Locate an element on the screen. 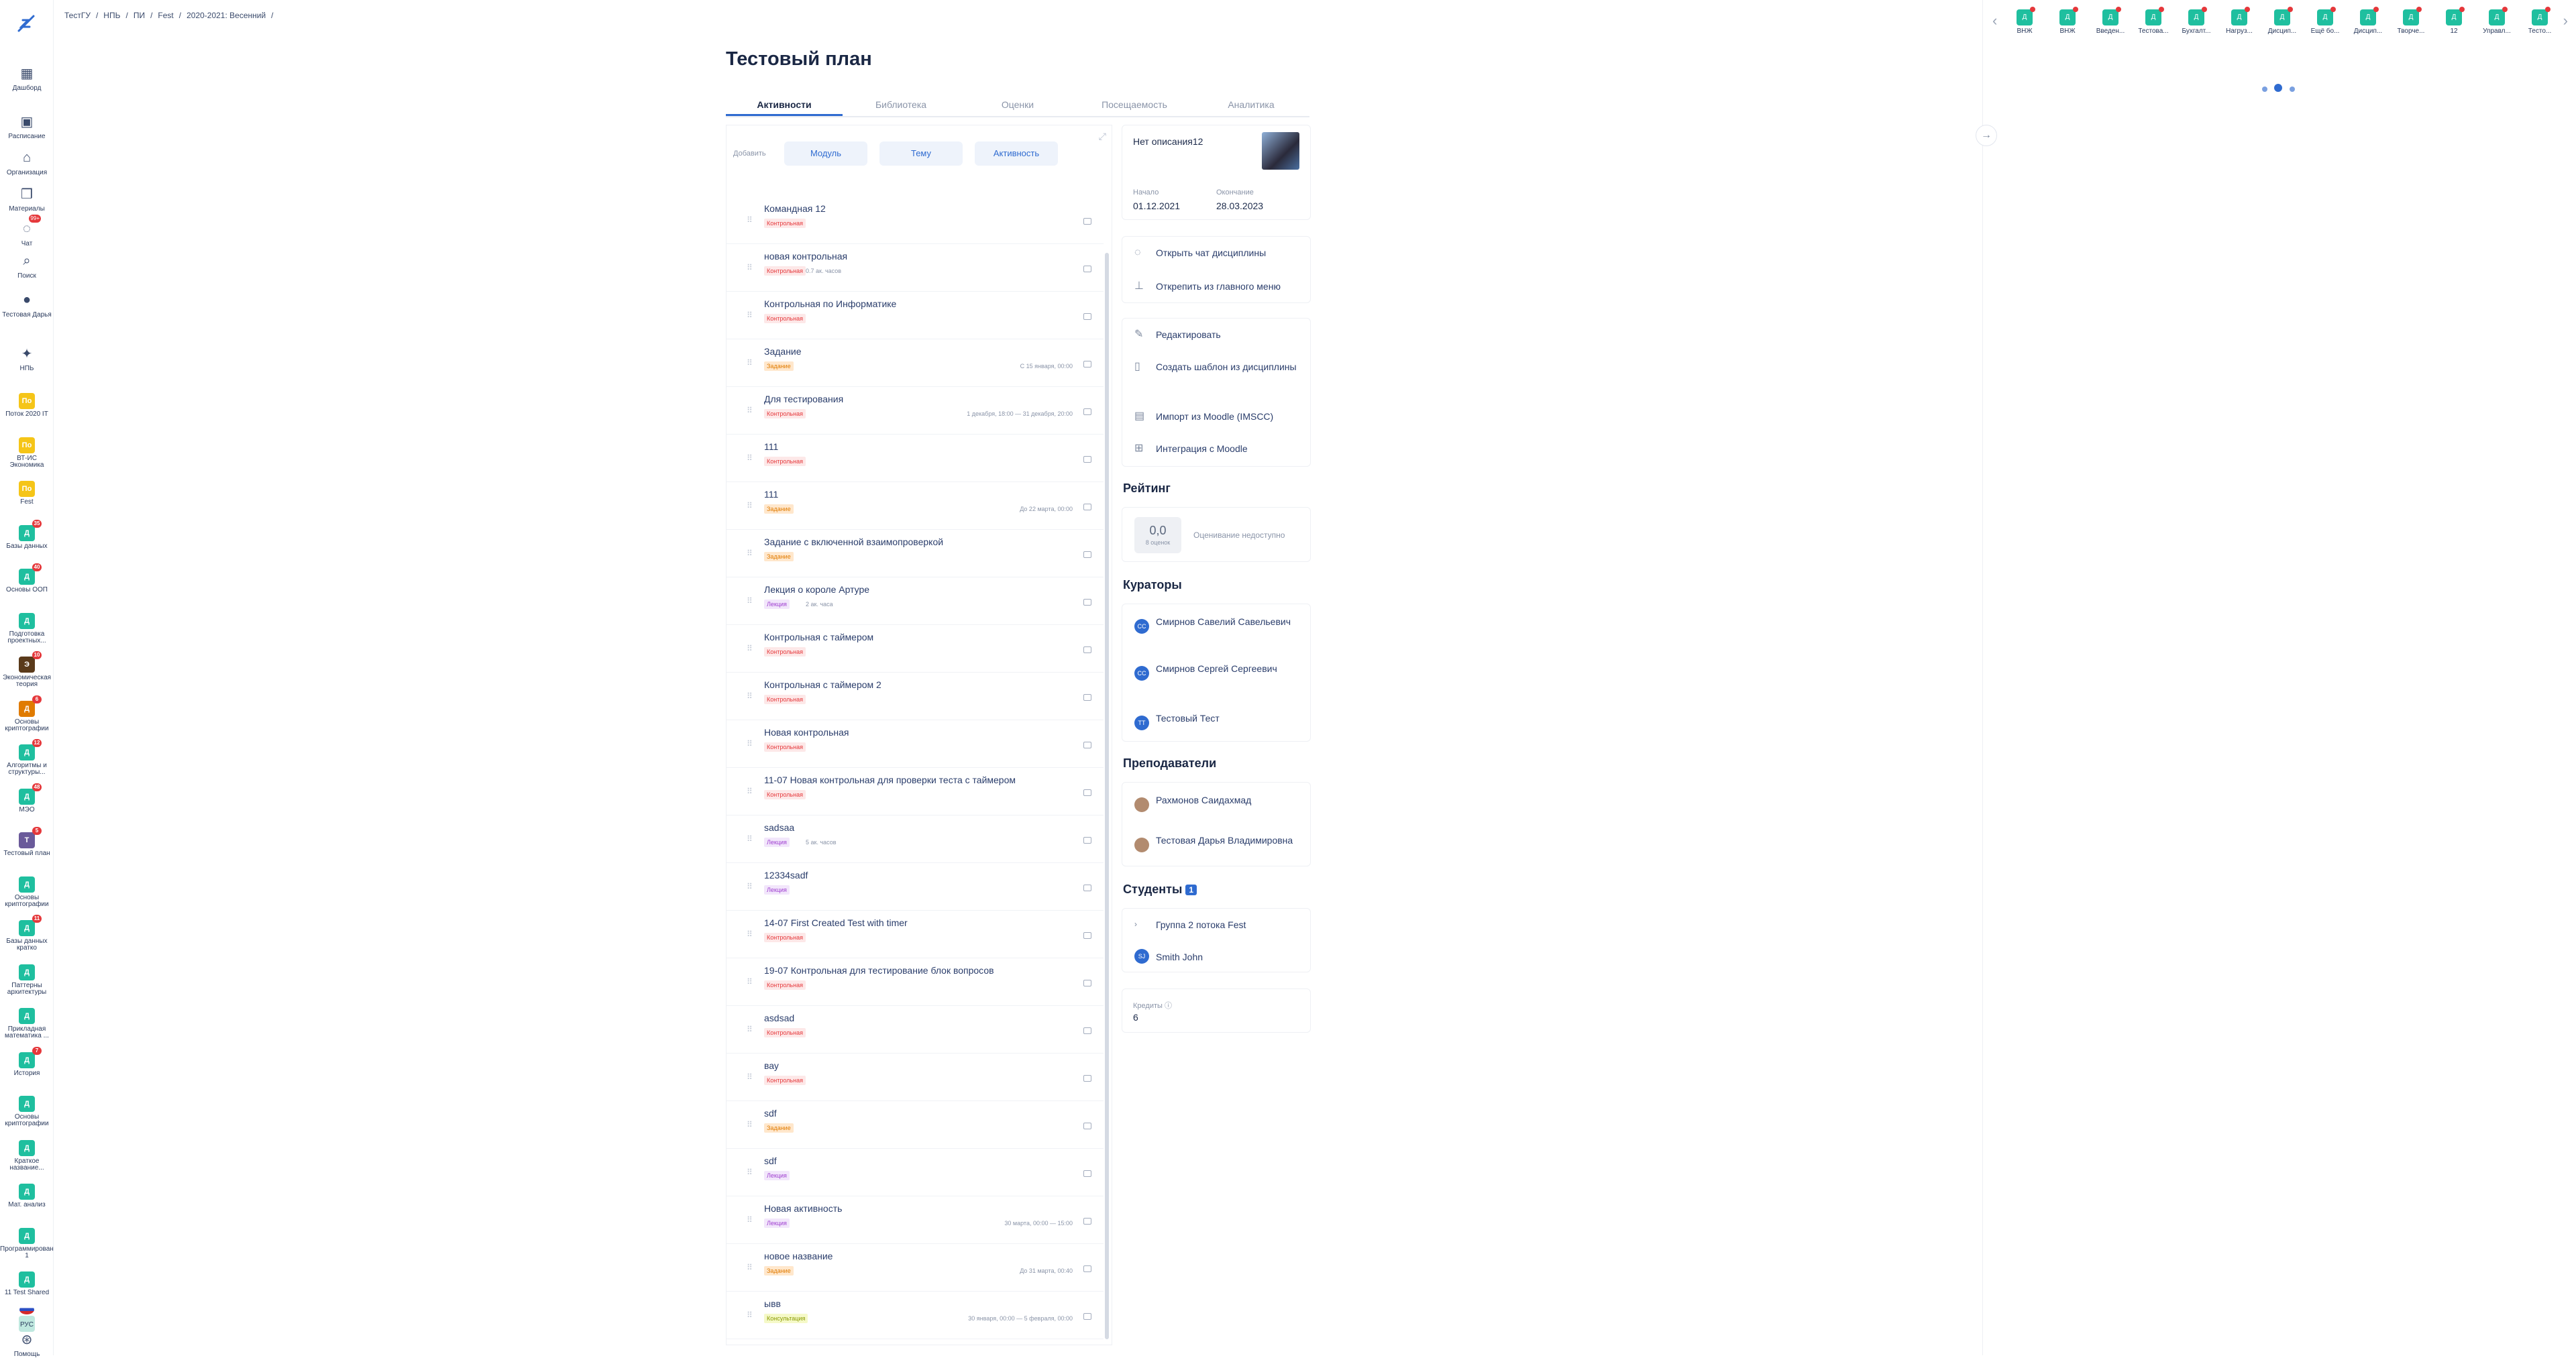 The width and height of the screenshot is (2576, 1358). curator-item: ТТ Тестовый Тест is located at coordinates (1212, 721).